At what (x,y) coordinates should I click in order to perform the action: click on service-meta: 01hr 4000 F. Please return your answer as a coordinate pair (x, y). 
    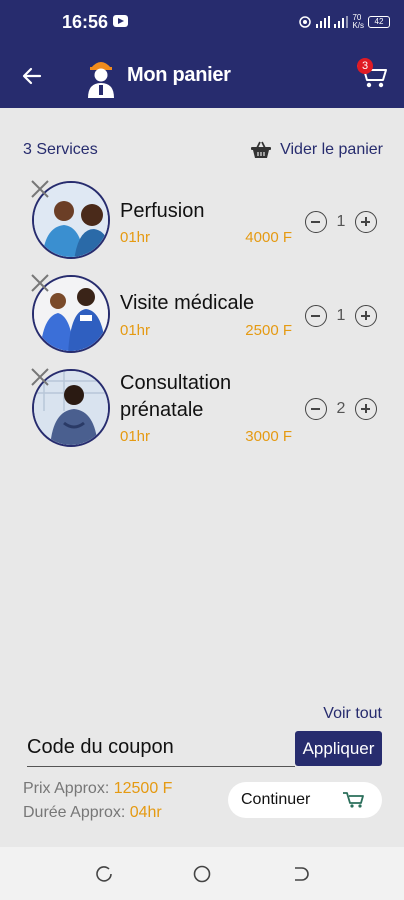
    Looking at the image, I should click on (206, 237).